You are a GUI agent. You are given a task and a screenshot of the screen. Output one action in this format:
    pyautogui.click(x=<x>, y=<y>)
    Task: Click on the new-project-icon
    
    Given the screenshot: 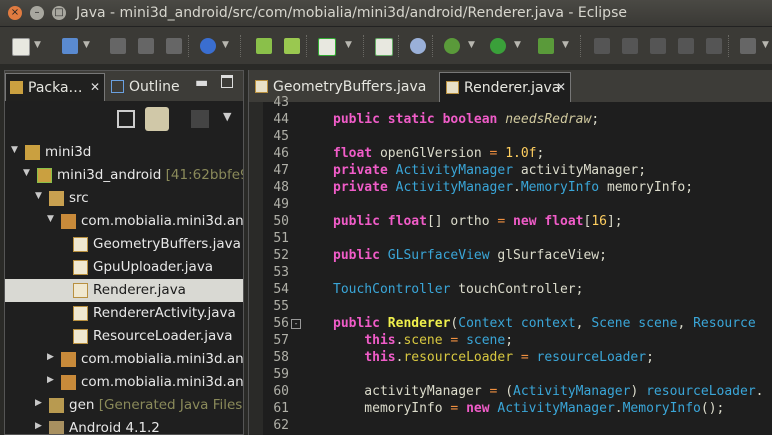 What is the action you would take?
    pyautogui.click(x=70, y=46)
    